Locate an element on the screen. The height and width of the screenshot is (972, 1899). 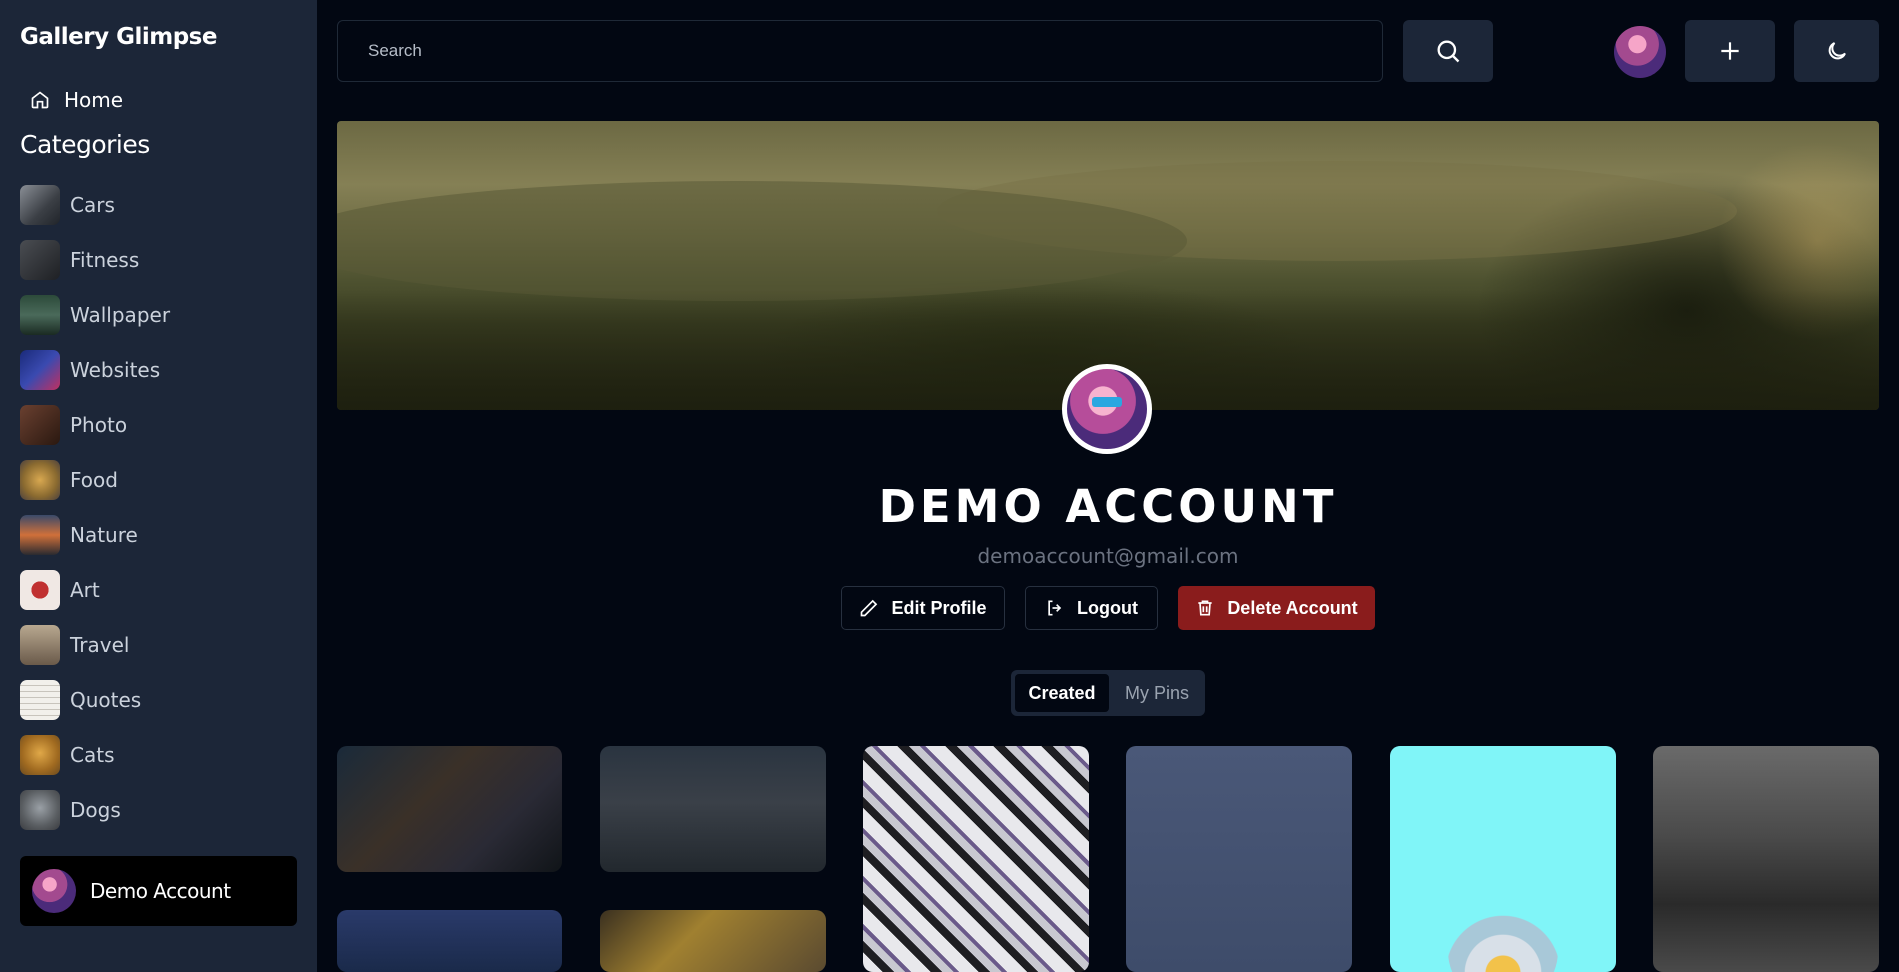
sidebar-item-label: Wallpaper is located at coordinates (120, 314).